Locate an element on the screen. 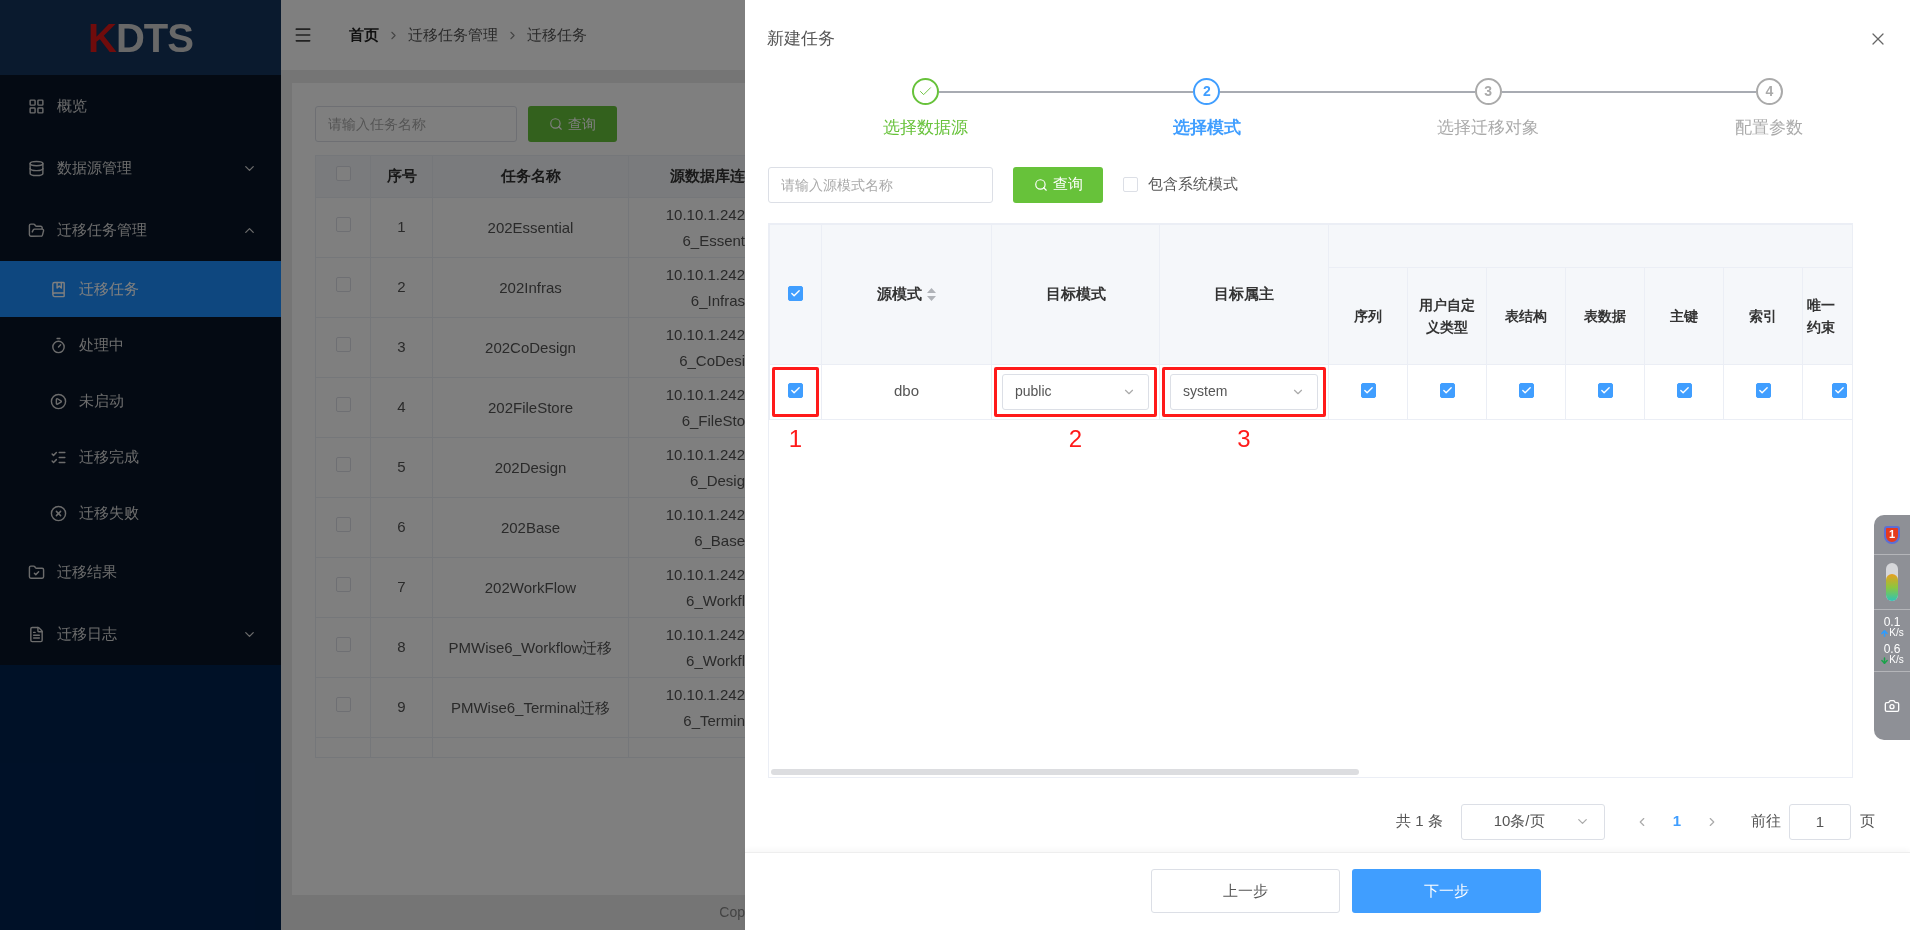  column-header: 目标属主 is located at coordinates (1244, 293).